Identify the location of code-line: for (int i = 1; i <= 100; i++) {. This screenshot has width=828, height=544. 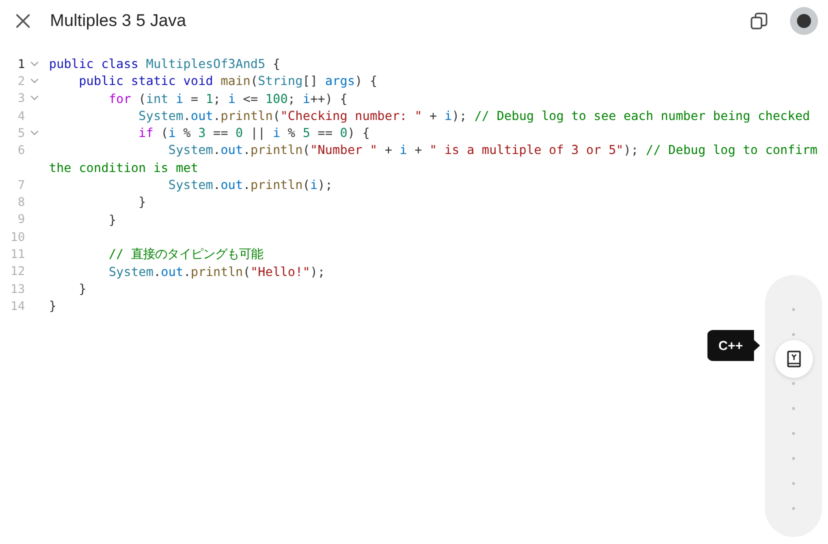
(228, 98).